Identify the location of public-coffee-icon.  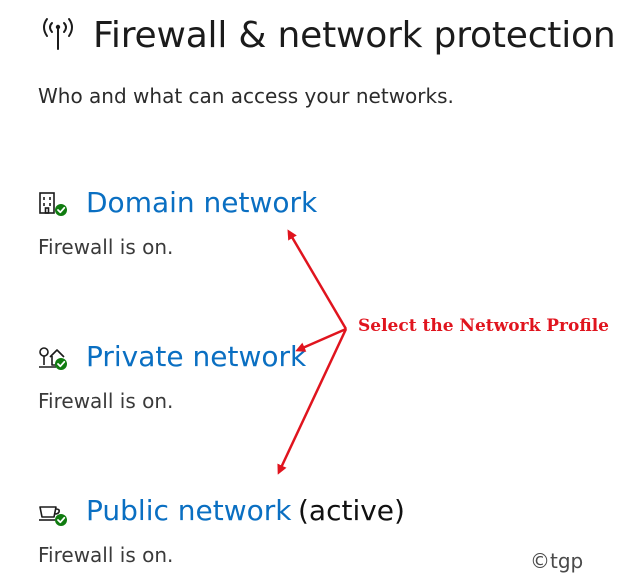
(53, 514).